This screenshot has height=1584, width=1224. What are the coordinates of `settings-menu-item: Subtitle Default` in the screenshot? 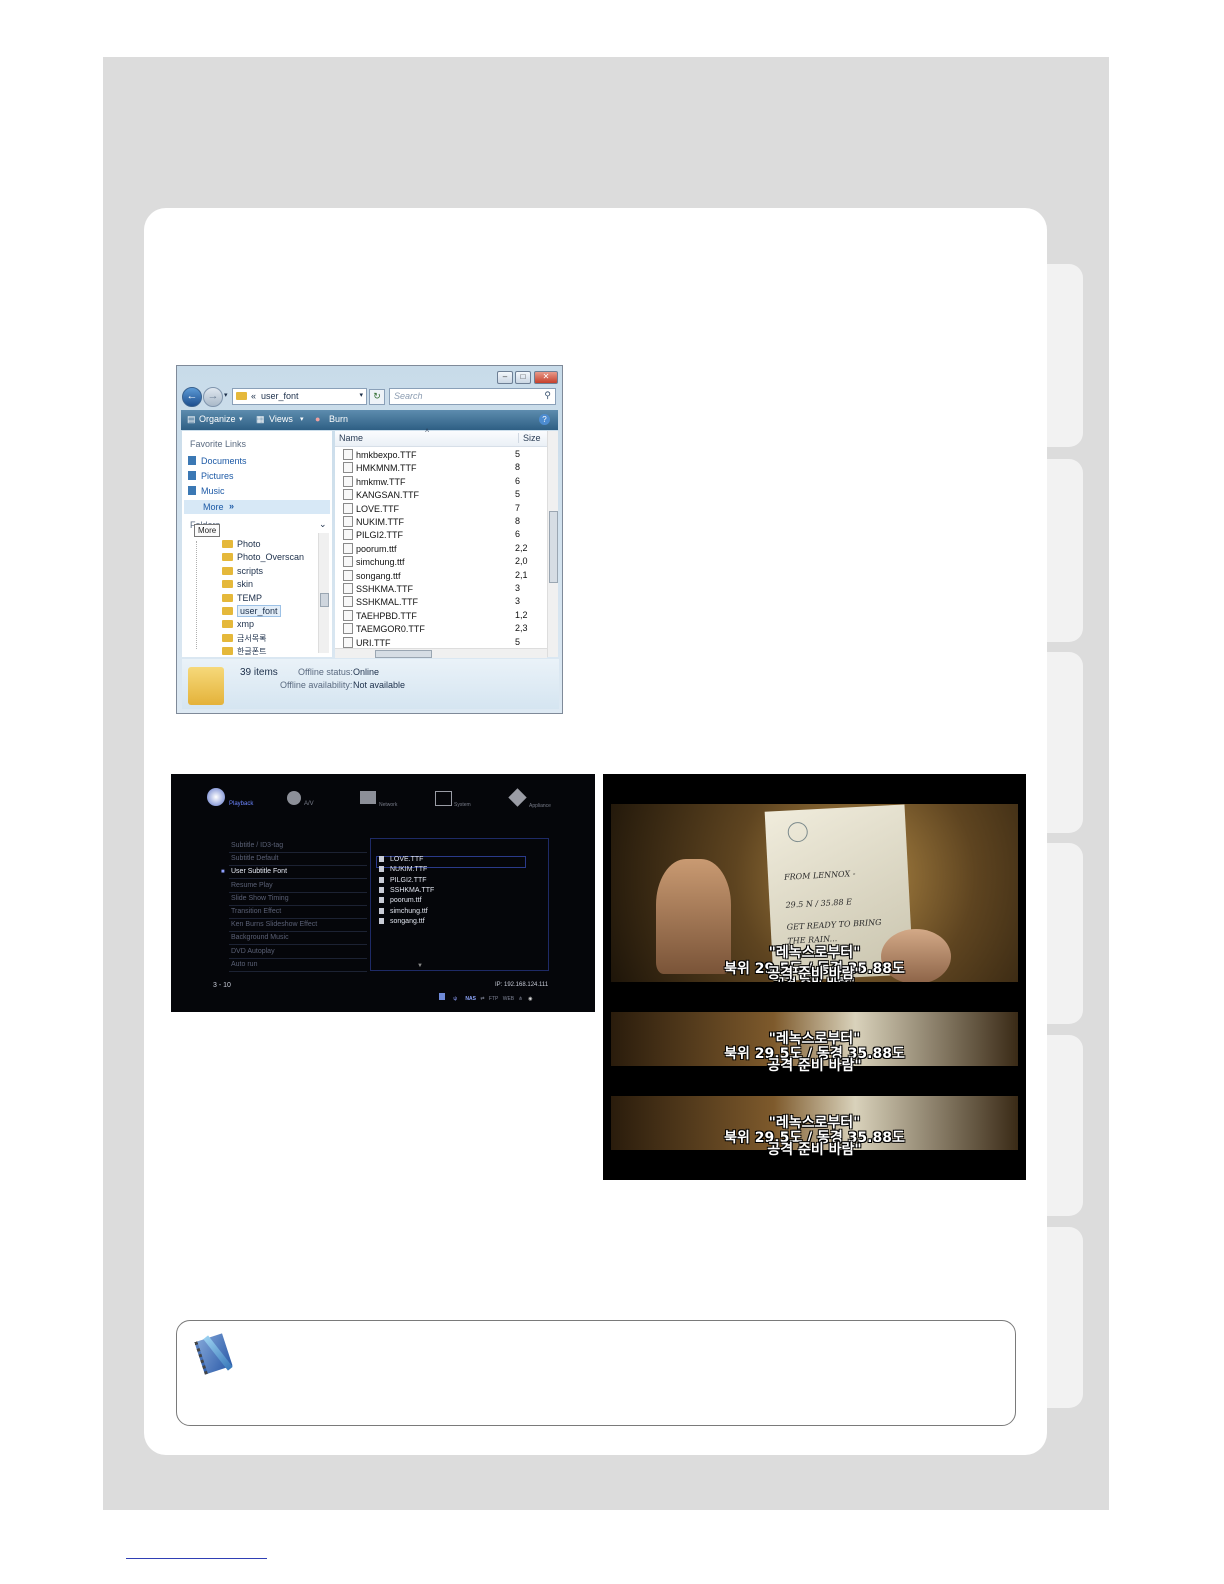 It's located at (298, 860).